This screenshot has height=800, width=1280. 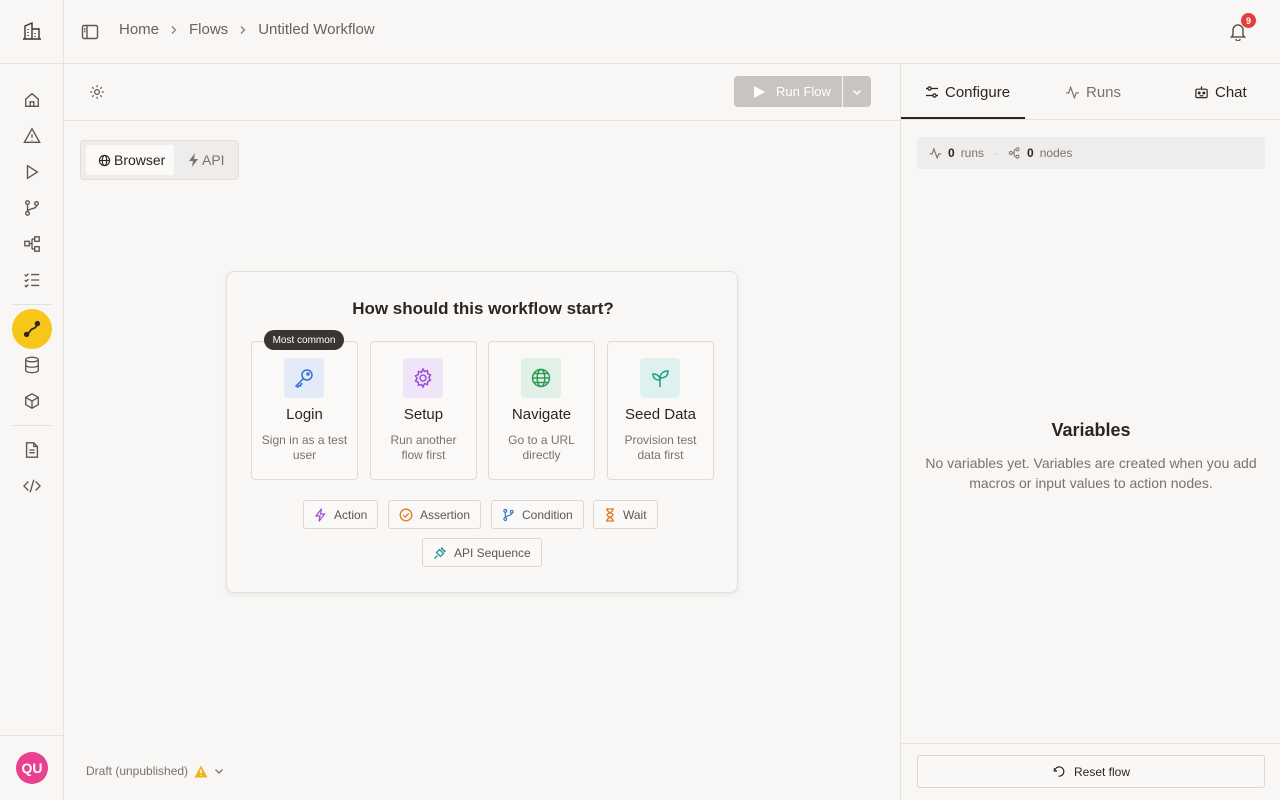 I want to click on add-action-chip: Action, so click(x=341, y=514).